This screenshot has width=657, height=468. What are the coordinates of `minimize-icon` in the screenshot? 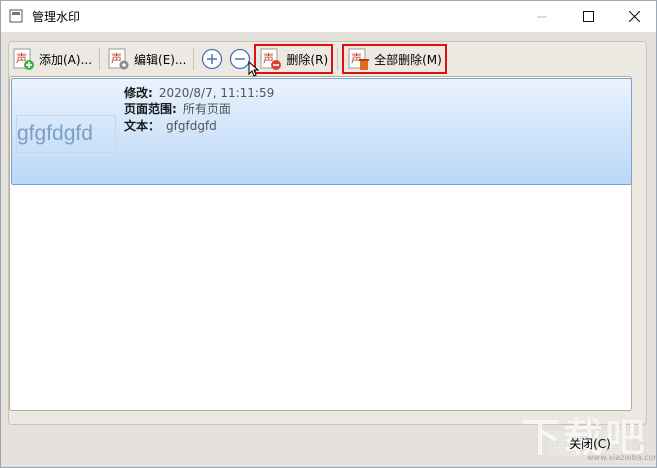 It's located at (541, 17).